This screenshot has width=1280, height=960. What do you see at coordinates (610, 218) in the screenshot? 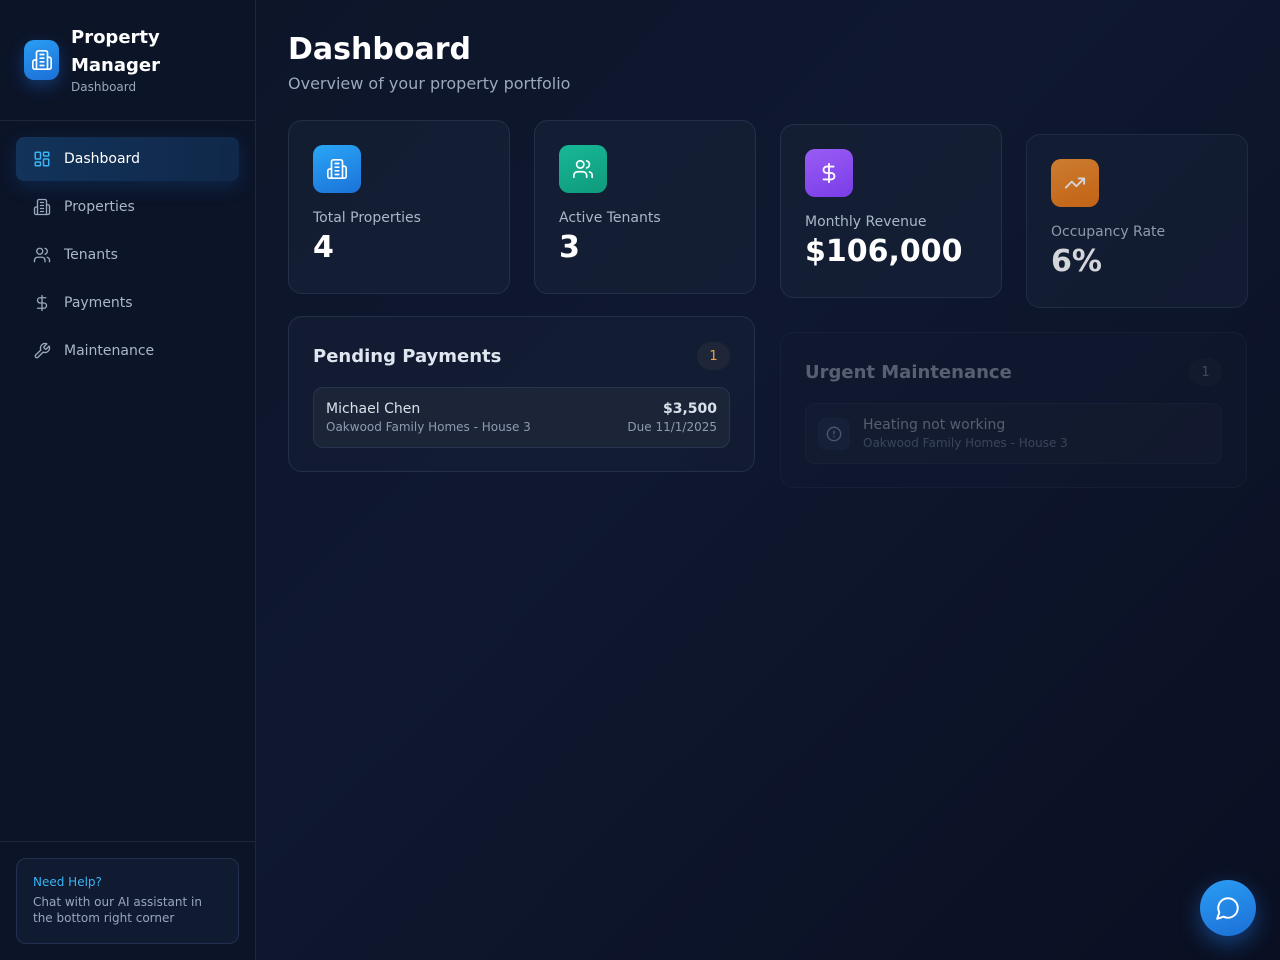
I see `stat-label: Active Tenants` at bounding box center [610, 218].